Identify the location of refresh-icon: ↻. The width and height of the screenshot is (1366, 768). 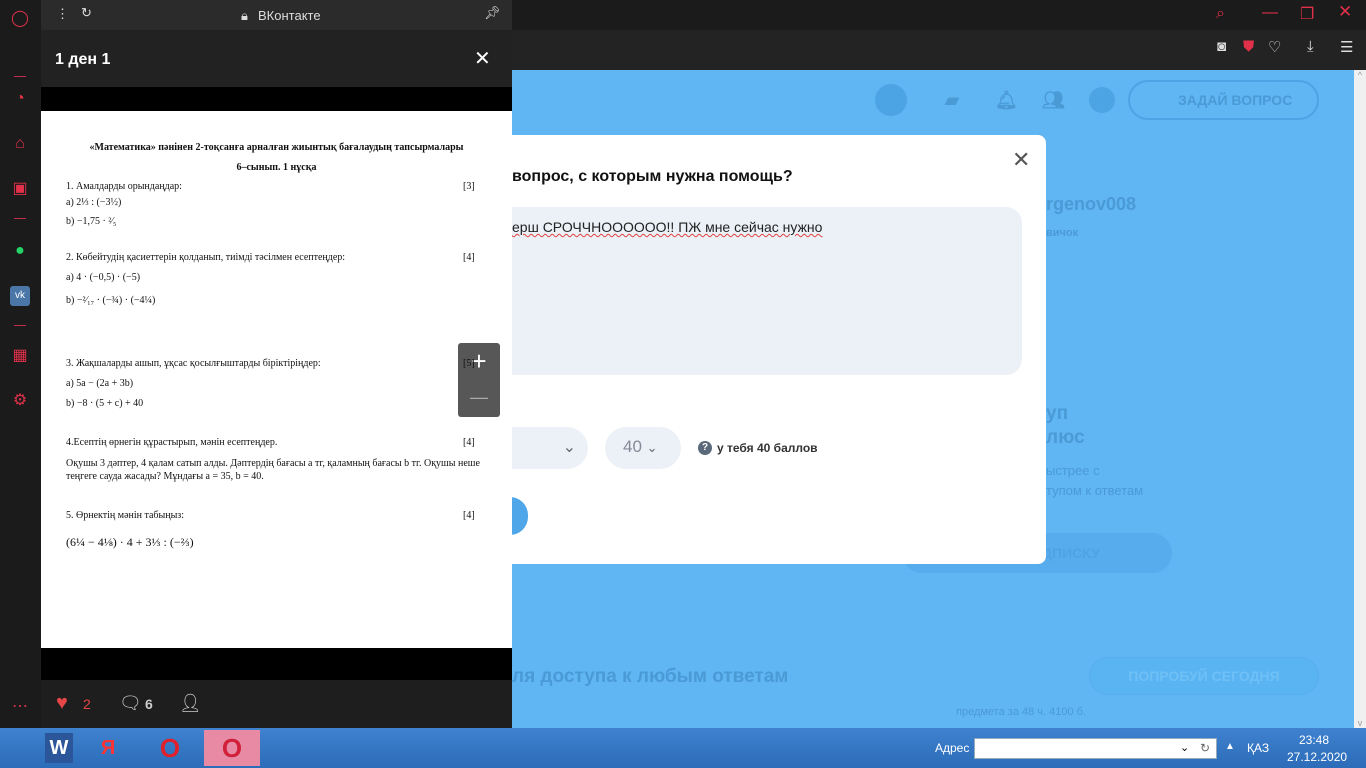
(1205, 748).